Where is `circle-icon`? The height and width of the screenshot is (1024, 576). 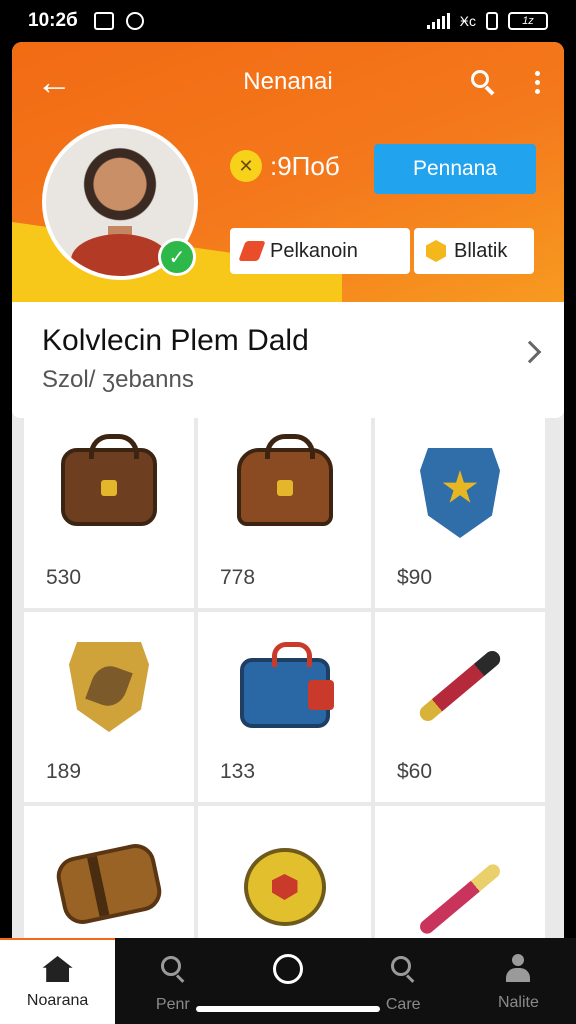
circle-icon is located at coordinates (288, 969).